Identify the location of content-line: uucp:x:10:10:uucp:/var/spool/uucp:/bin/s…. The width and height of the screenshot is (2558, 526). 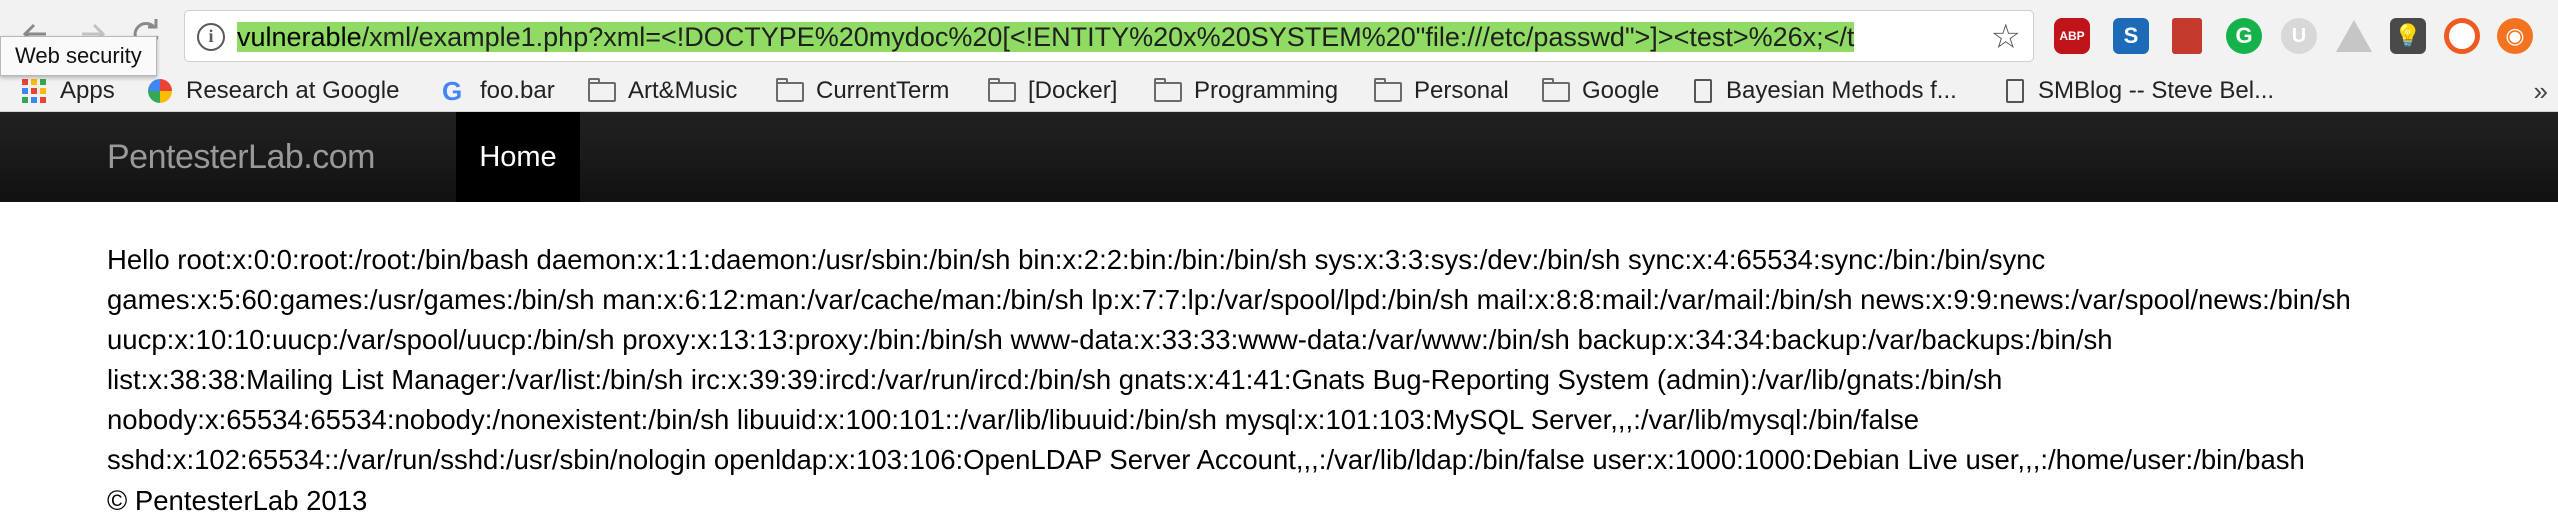
(1110, 339).